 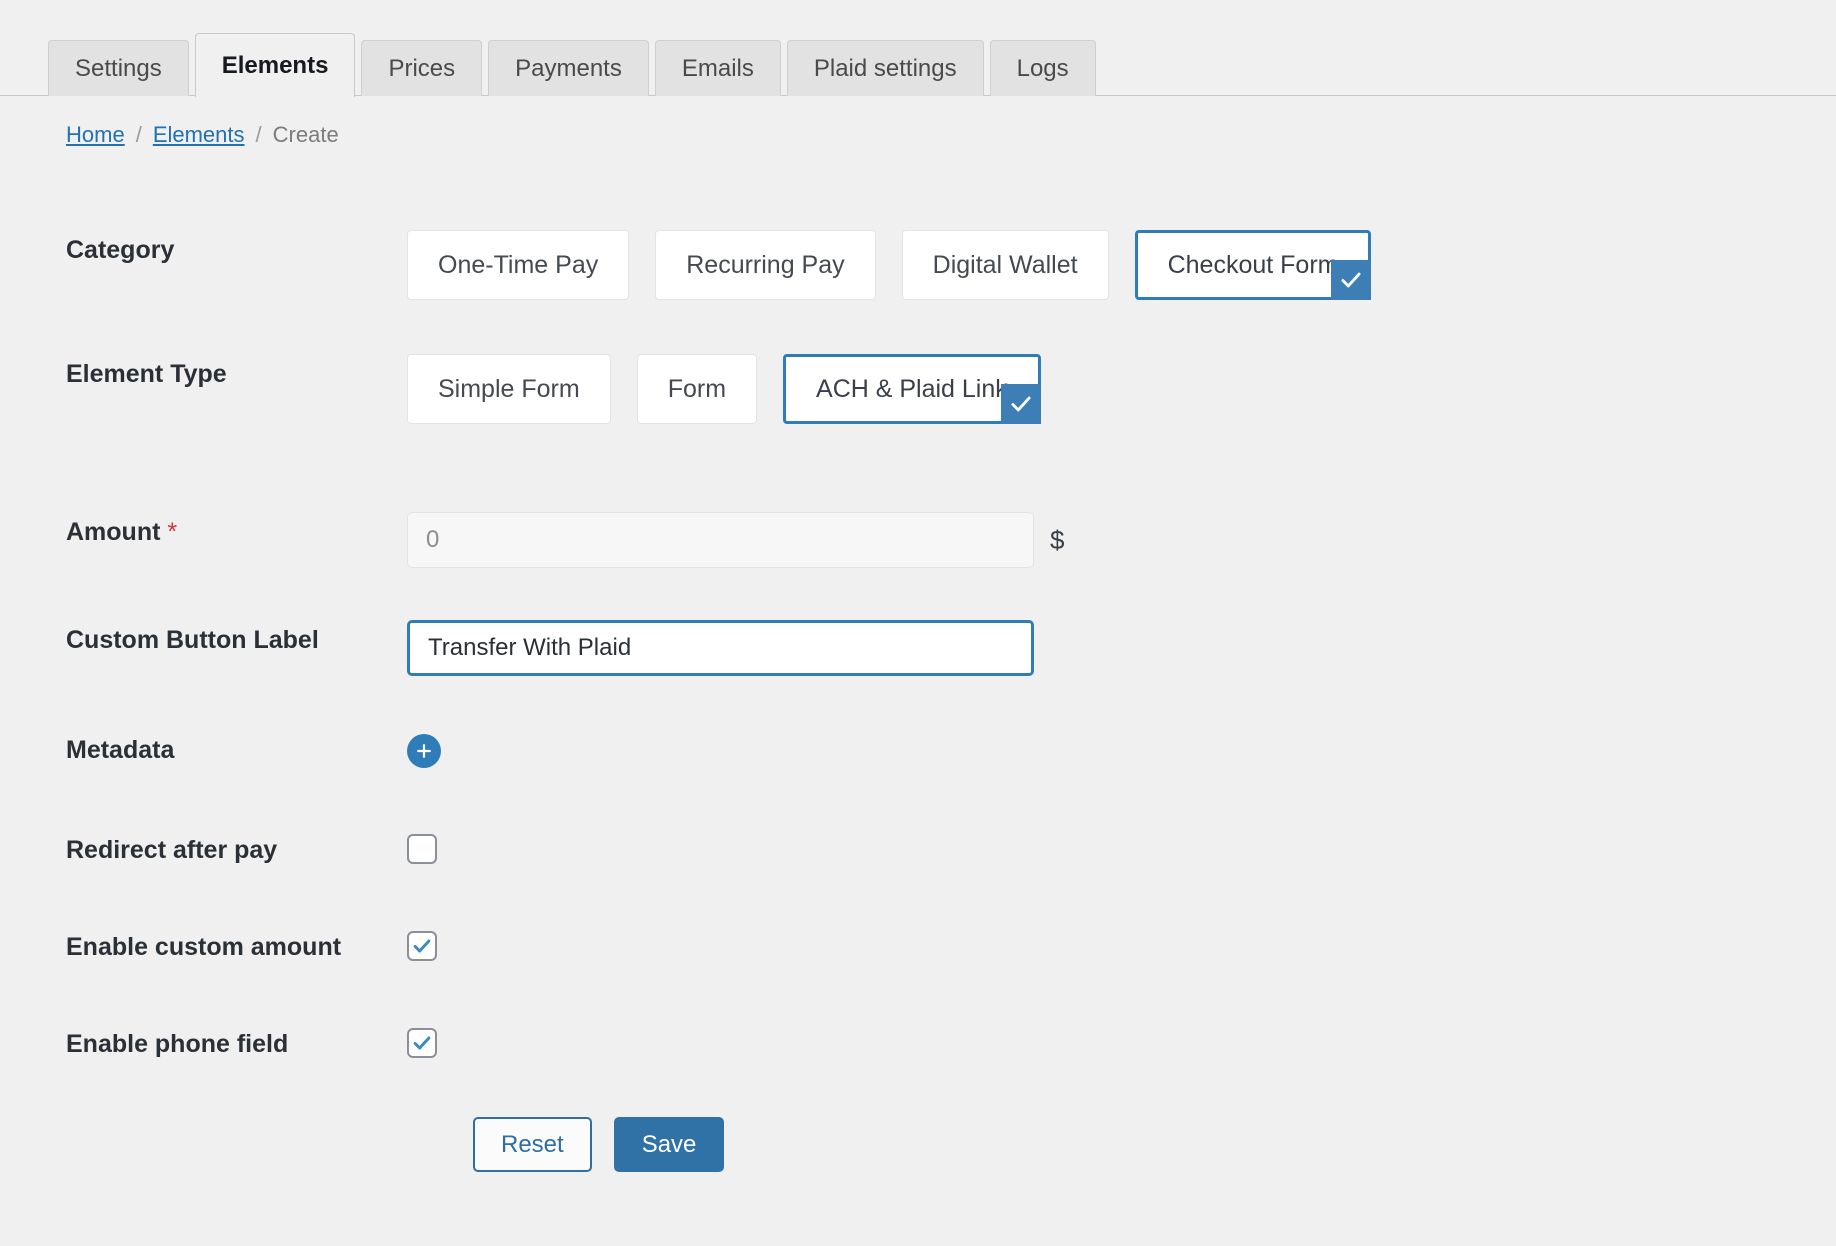 What do you see at coordinates (1121, 389) in the screenshot?
I see `element-type-options: Simple Form Form ACH & Plaid Link` at bounding box center [1121, 389].